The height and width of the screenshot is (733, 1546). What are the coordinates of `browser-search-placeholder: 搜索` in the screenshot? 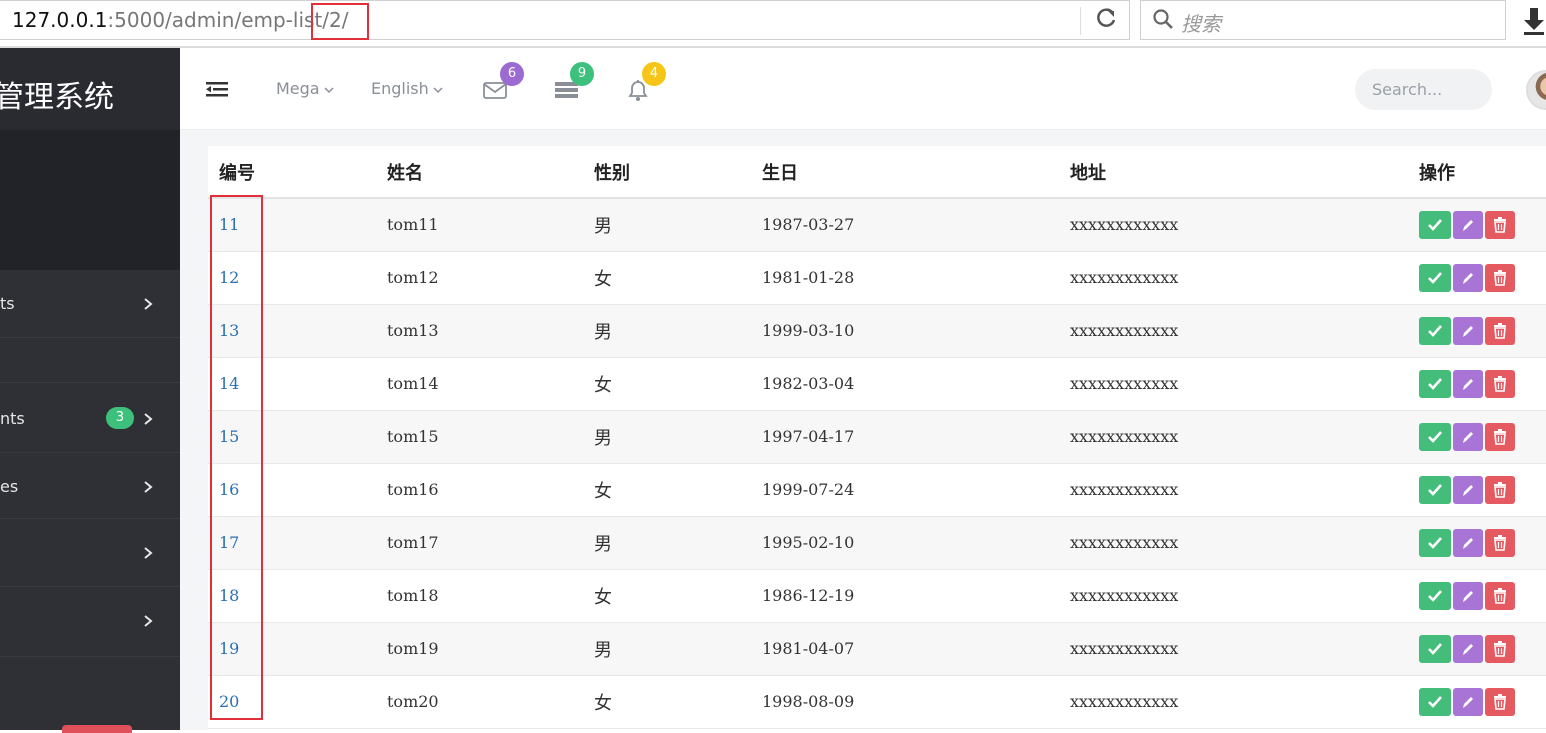 It's located at (1201, 24).